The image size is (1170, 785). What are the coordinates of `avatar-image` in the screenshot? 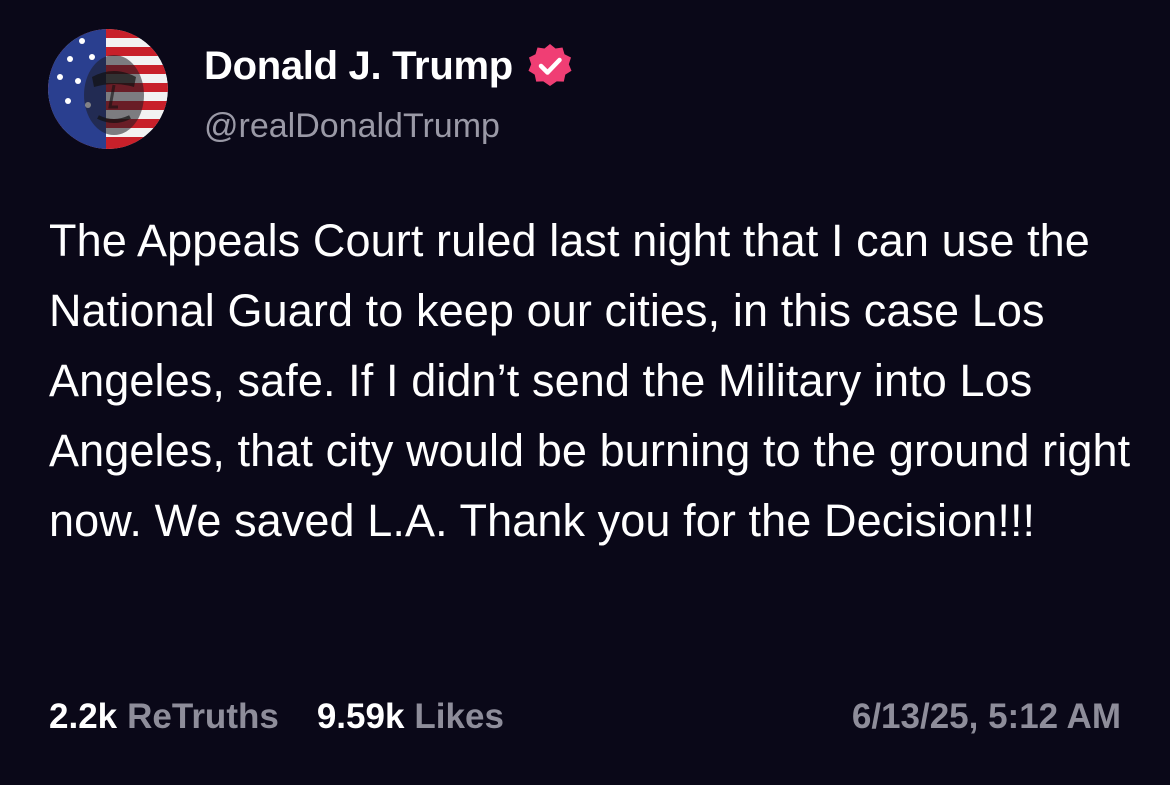 It's located at (108, 89).